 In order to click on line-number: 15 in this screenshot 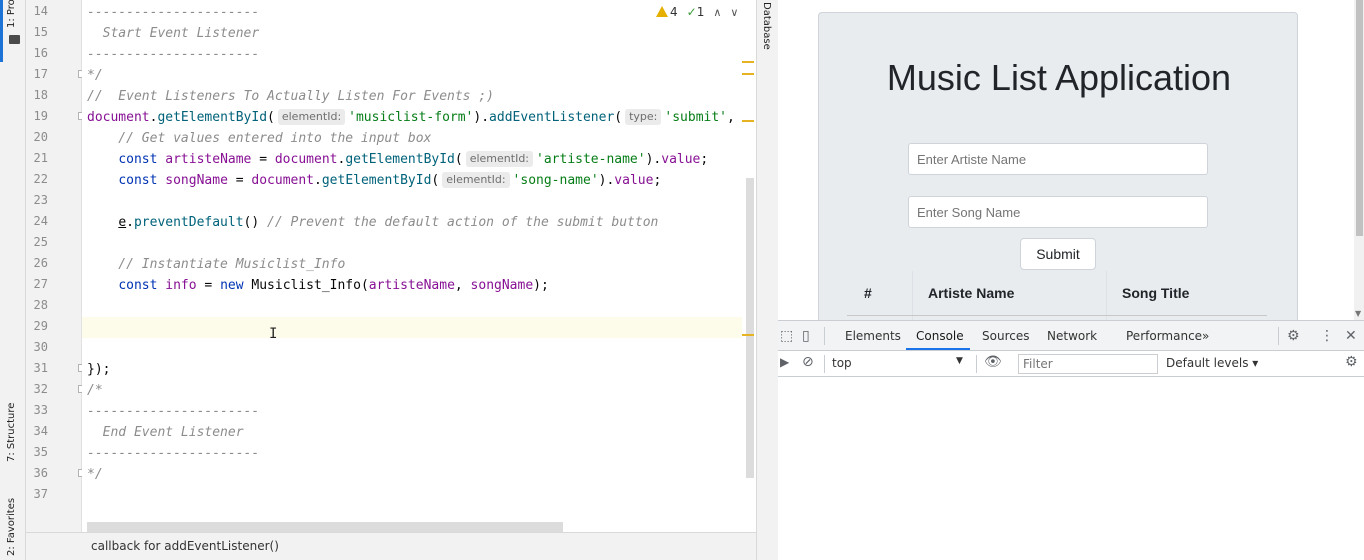, I will do `click(40, 32)`.